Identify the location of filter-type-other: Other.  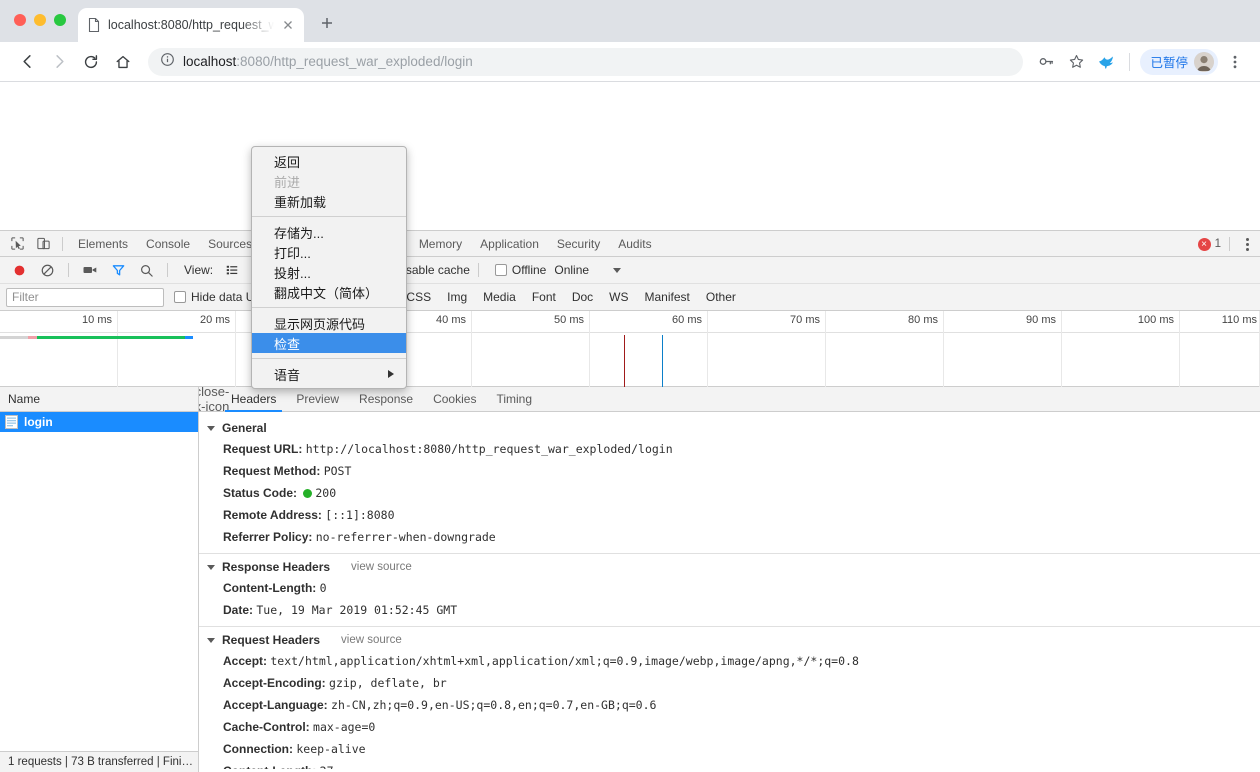
(721, 297).